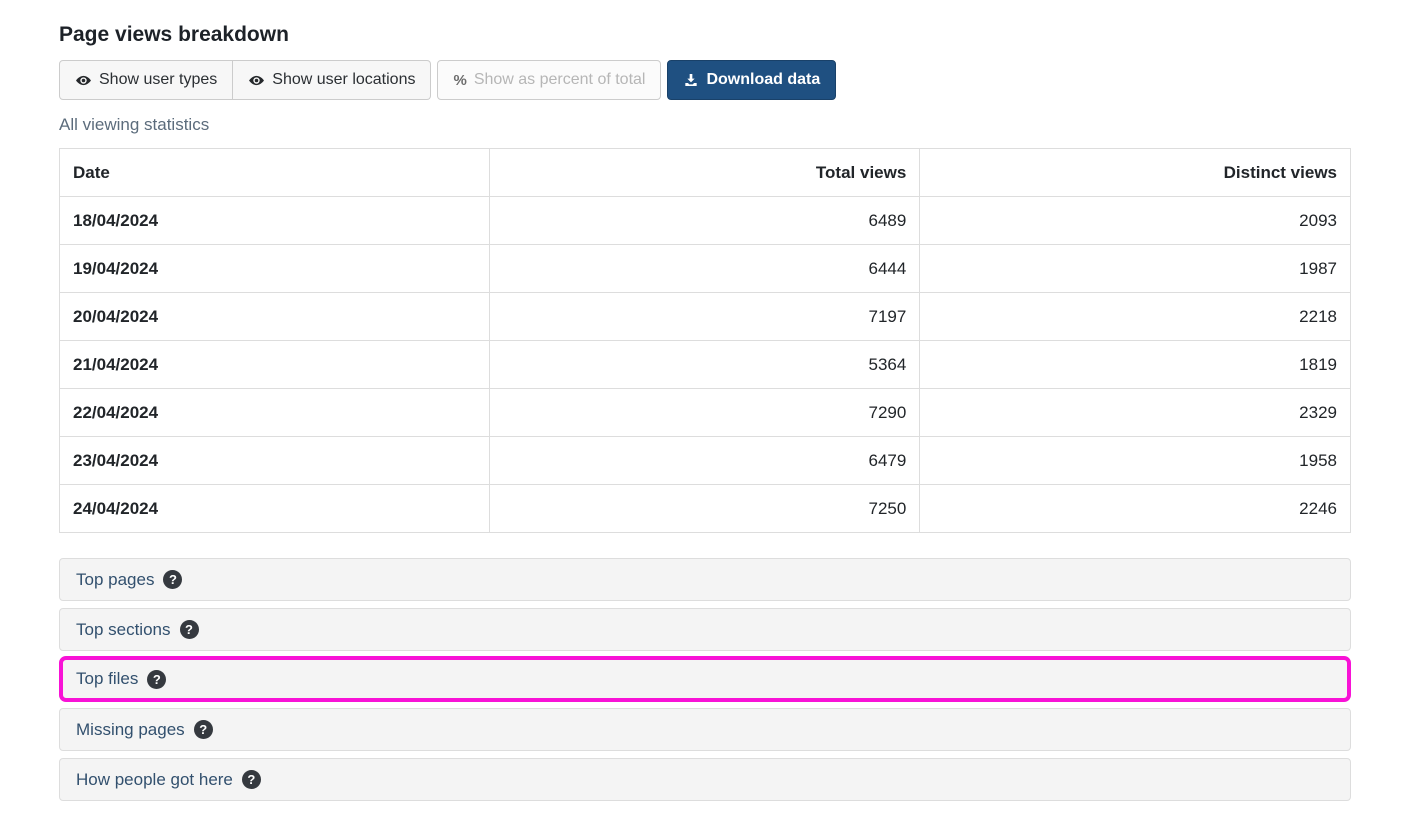 This screenshot has height=829, width=1410. Describe the element at coordinates (107, 678) in the screenshot. I see `accordion-item-label: Top files` at that location.